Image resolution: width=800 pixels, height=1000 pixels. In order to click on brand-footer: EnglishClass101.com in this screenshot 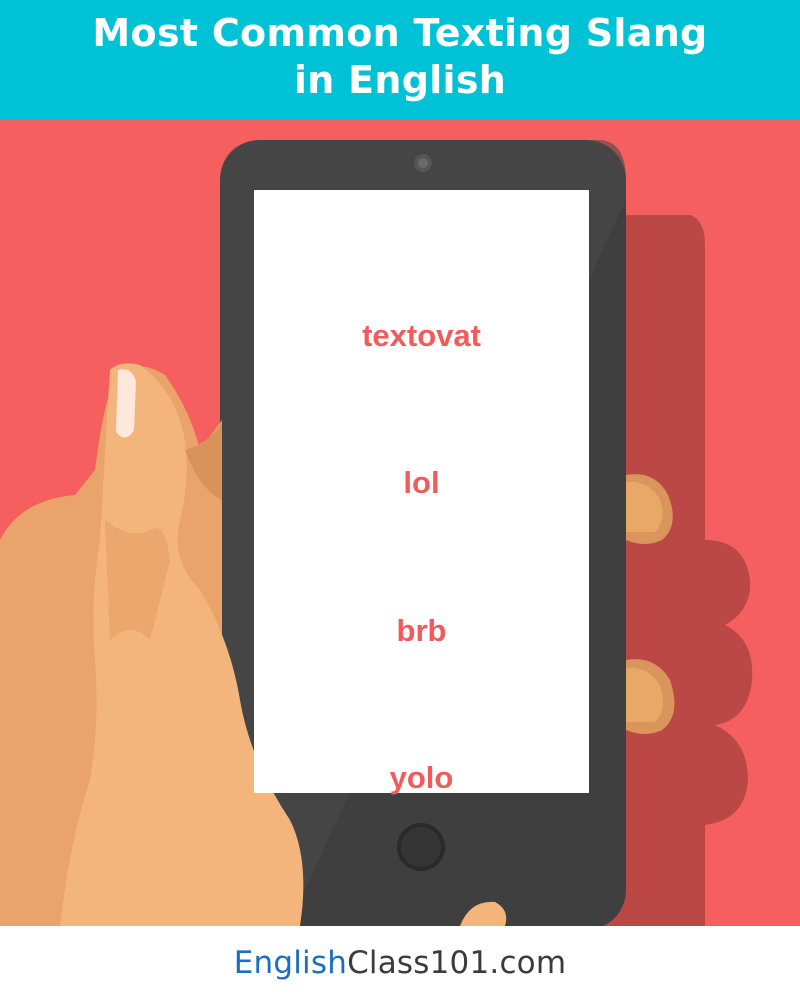, I will do `click(400, 963)`.